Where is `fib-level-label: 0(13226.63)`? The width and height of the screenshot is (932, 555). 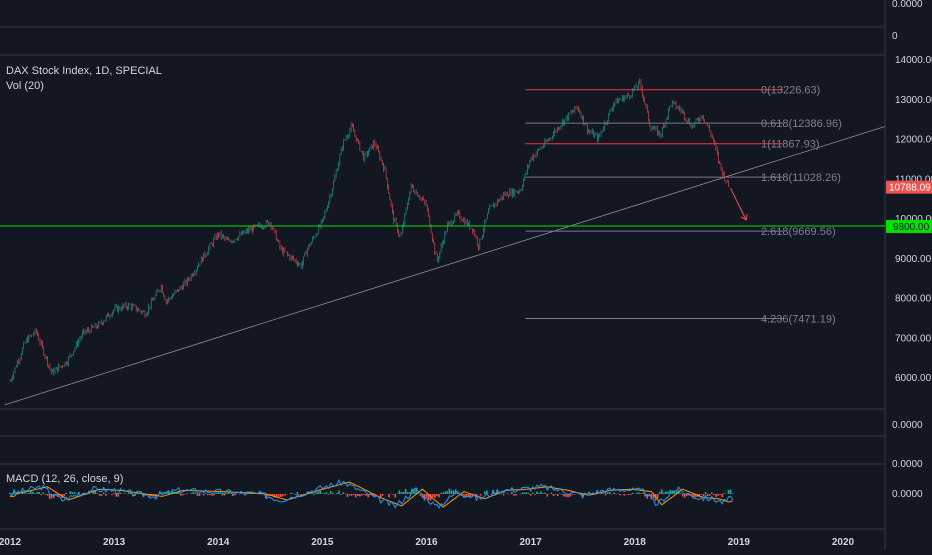 fib-level-label: 0(13226.63) is located at coordinates (790, 91).